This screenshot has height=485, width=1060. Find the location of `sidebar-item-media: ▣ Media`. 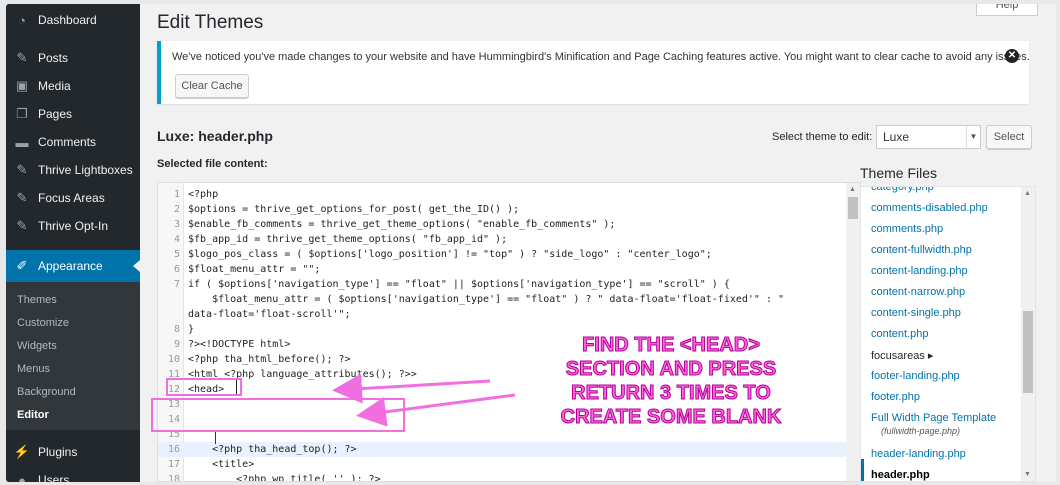

sidebar-item-media: ▣ Media is located at coordinates (73, 86).